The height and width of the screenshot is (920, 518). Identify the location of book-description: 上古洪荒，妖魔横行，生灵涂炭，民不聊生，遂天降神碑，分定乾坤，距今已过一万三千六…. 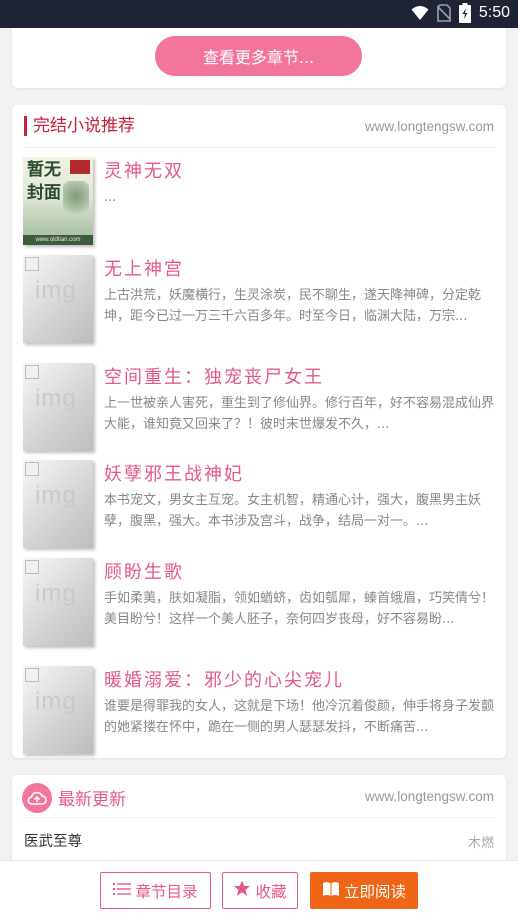
(293, 306).